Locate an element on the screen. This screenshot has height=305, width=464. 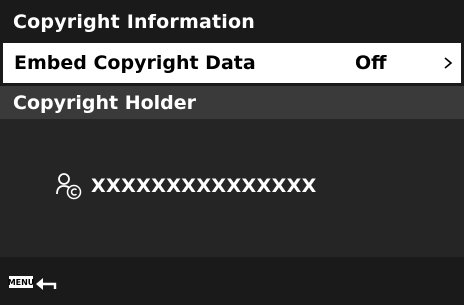
menu-item-value: Off is located at coordinates (371, 63).